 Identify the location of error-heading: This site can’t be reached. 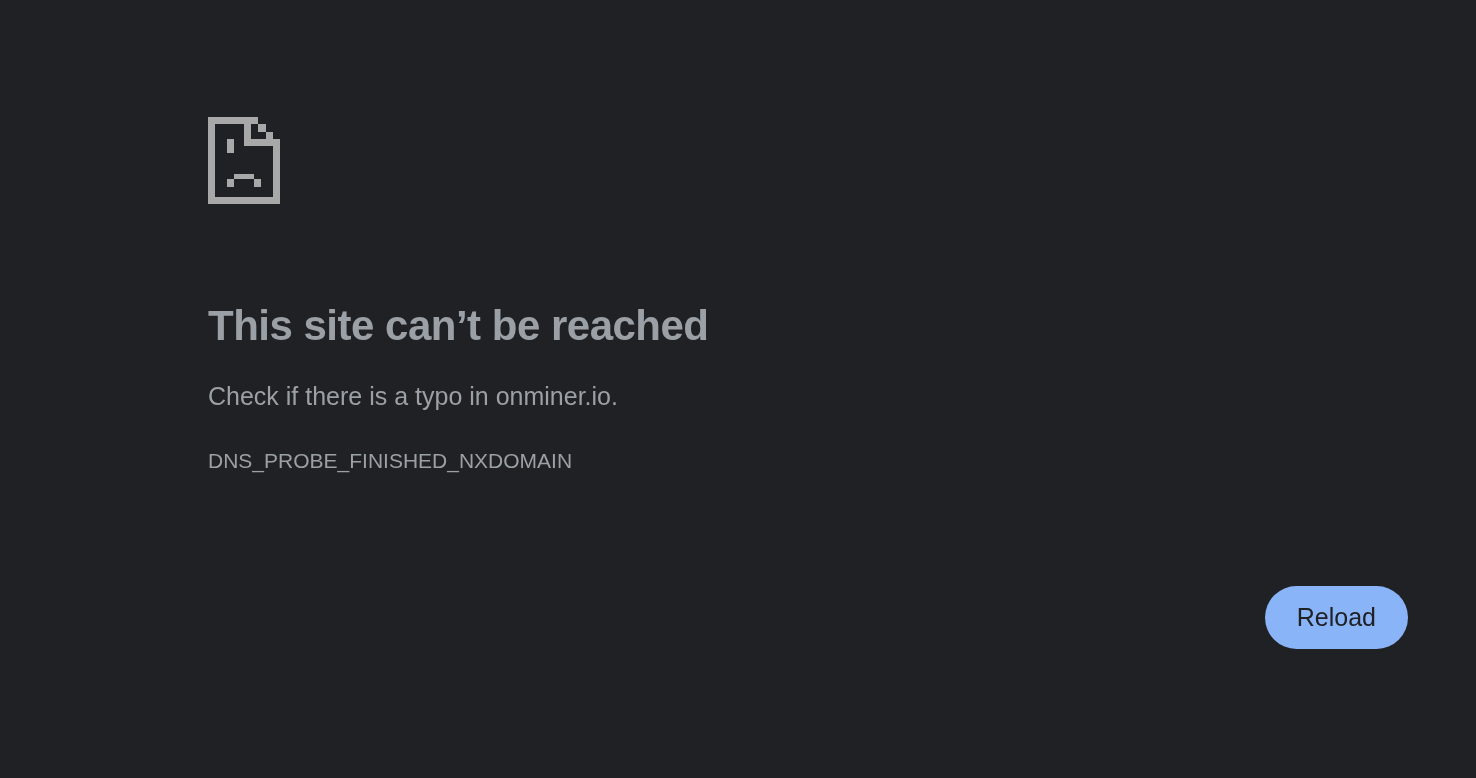
(459, 326).